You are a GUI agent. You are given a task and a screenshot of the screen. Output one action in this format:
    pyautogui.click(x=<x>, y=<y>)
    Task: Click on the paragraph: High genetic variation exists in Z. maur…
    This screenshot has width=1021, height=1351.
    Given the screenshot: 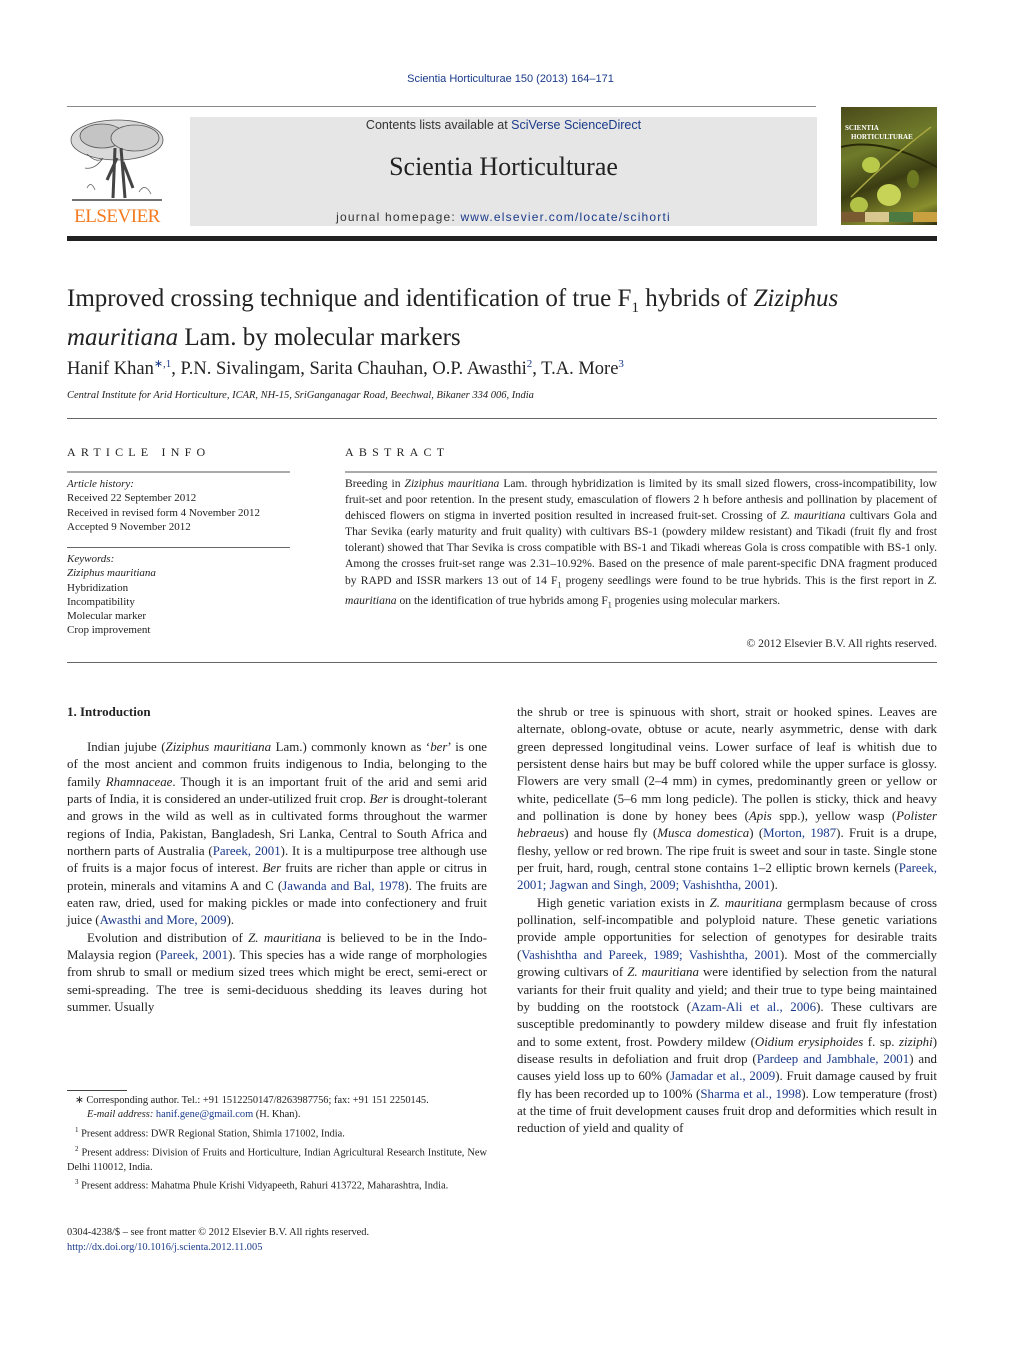 What is the action you would take?
    pyautogui.click(x=727, y=1016)
    